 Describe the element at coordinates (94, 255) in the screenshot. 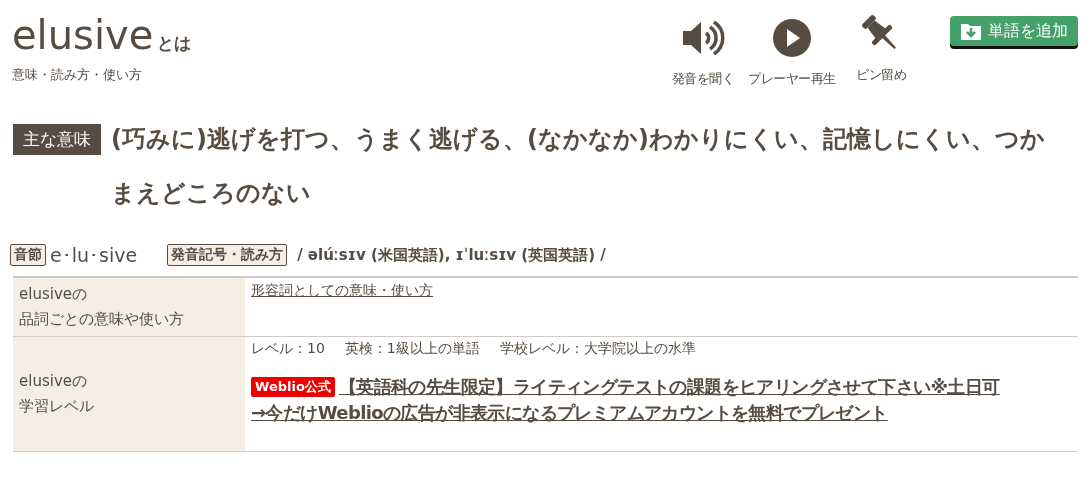

I see `syllable-text: e･lu･sive` at that location.